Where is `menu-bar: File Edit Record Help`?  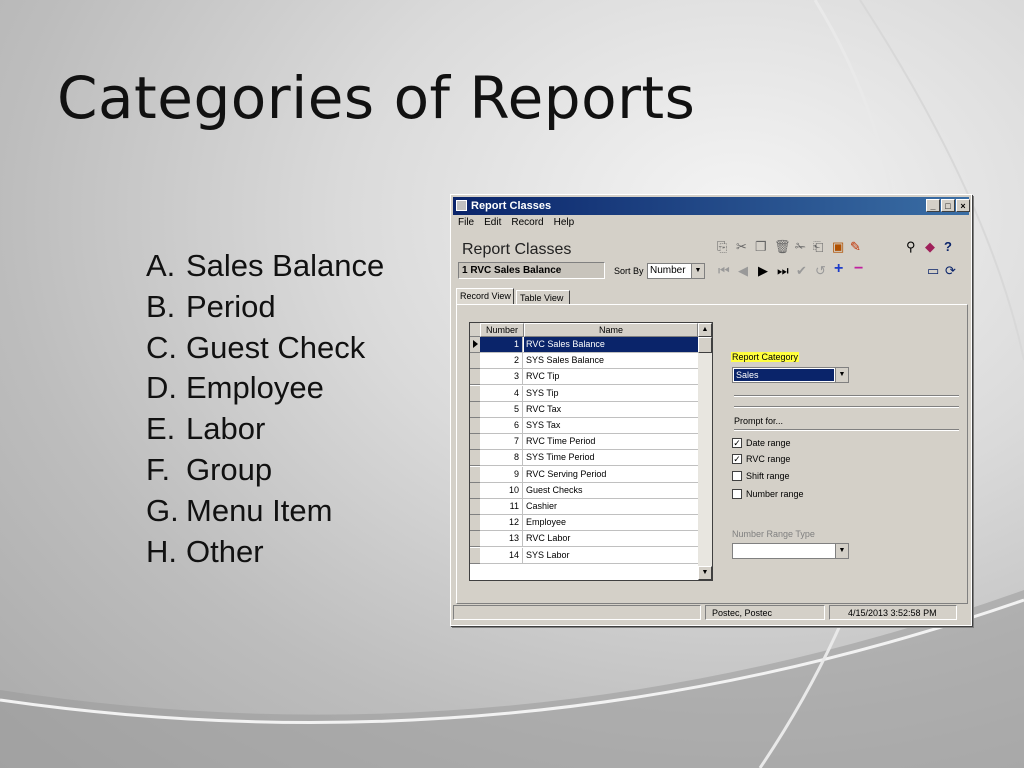
menu-bar: File Edit Record Help is located at coordinates (516, 225).